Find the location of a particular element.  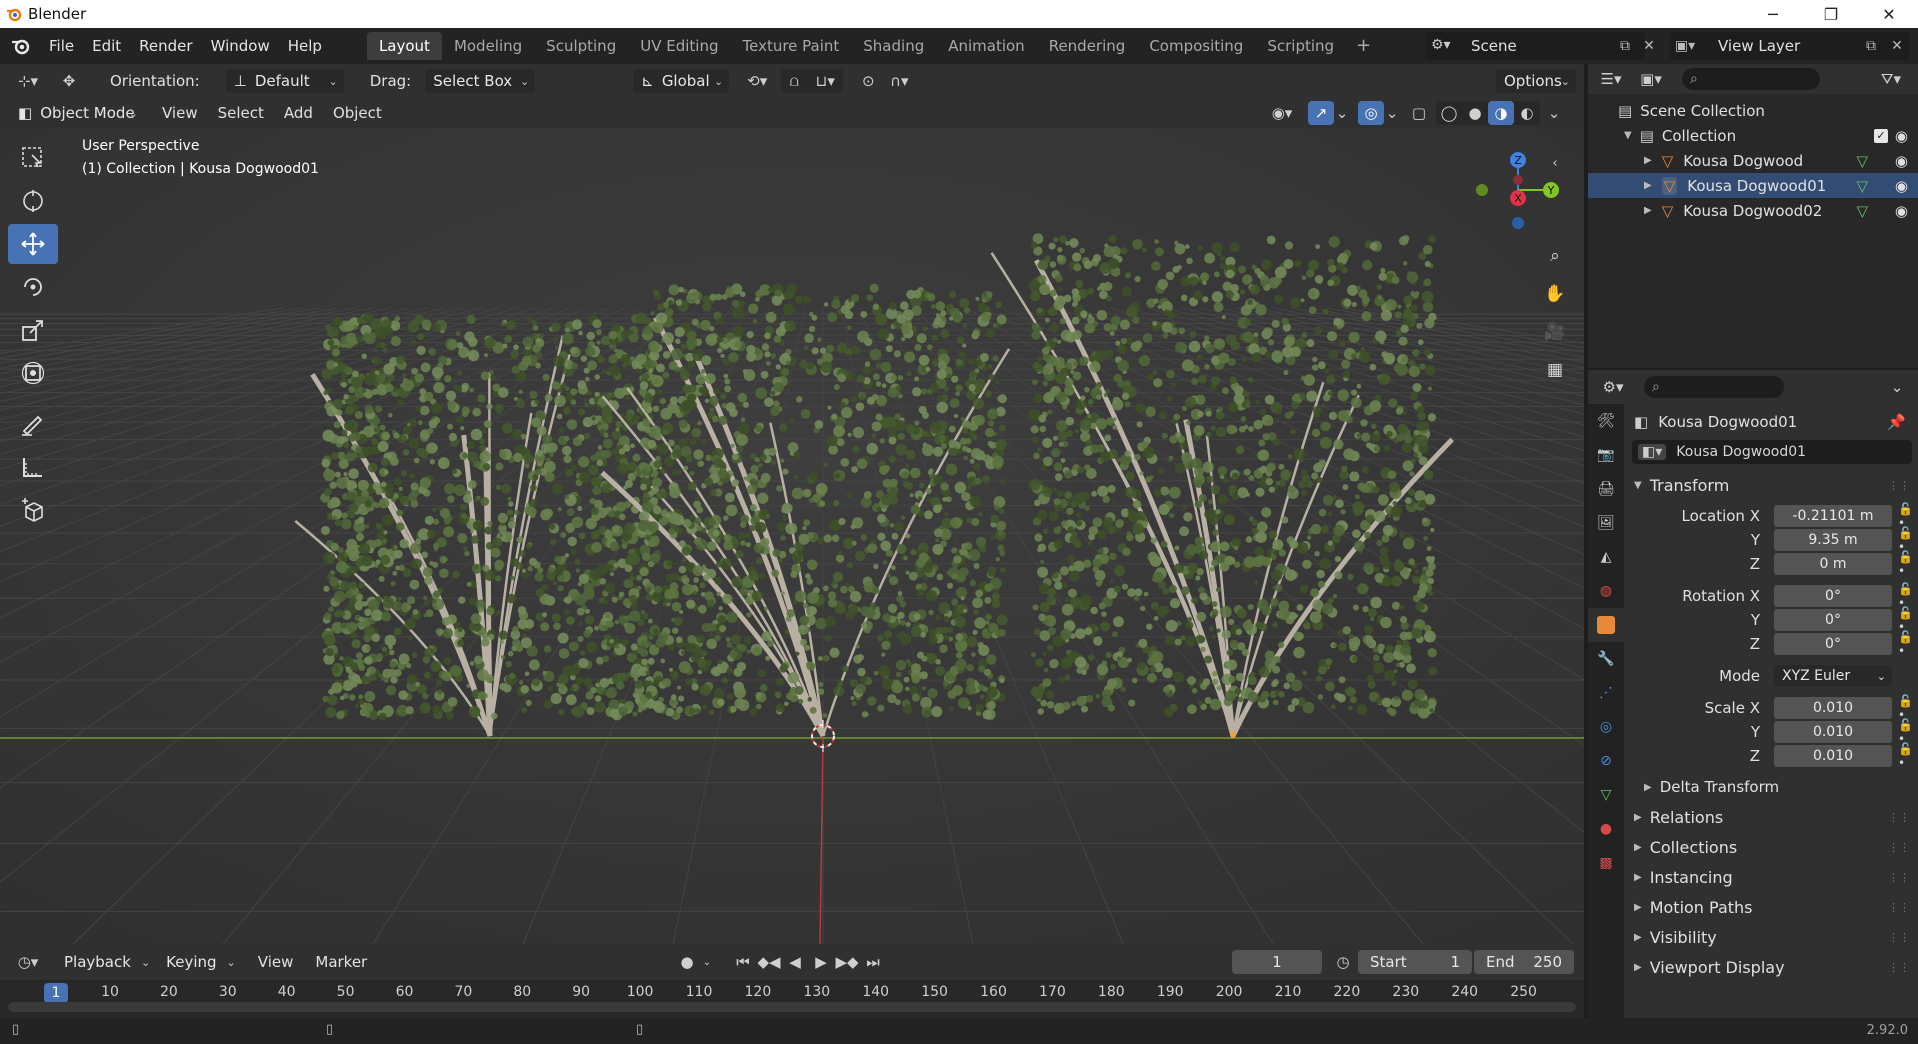

object-name-input: Kousa Dogwood01 is located at coordinates (1741, 452).